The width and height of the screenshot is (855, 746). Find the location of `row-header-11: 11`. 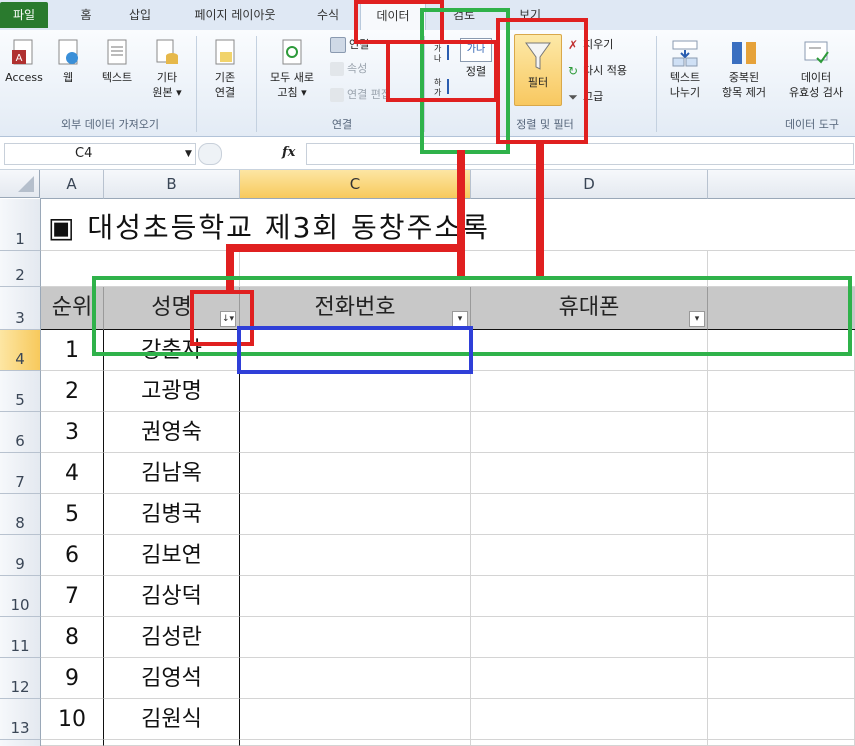

row-header-11: 11 is located at coordinates (20, 637).